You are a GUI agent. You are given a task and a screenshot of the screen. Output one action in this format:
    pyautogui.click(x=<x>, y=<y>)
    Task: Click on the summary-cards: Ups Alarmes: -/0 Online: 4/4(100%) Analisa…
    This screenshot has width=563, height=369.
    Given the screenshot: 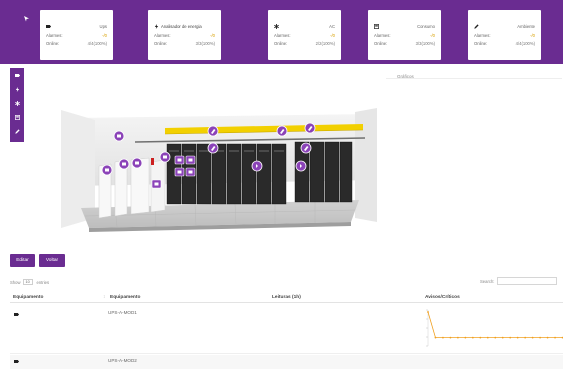 What is the action you would take?
    pyautogui.click(x=301, y=35)
    